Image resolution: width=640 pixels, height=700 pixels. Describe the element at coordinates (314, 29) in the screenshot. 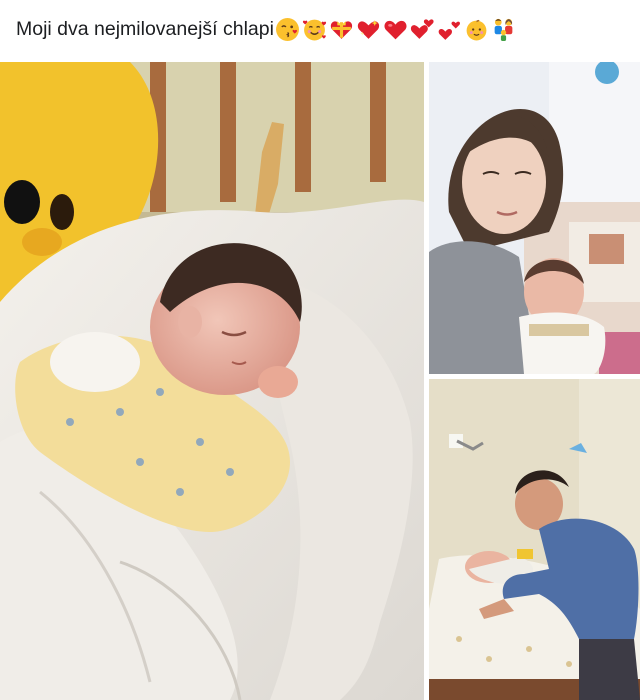

I see `smiling-face-with-hearts-icon` at that location.